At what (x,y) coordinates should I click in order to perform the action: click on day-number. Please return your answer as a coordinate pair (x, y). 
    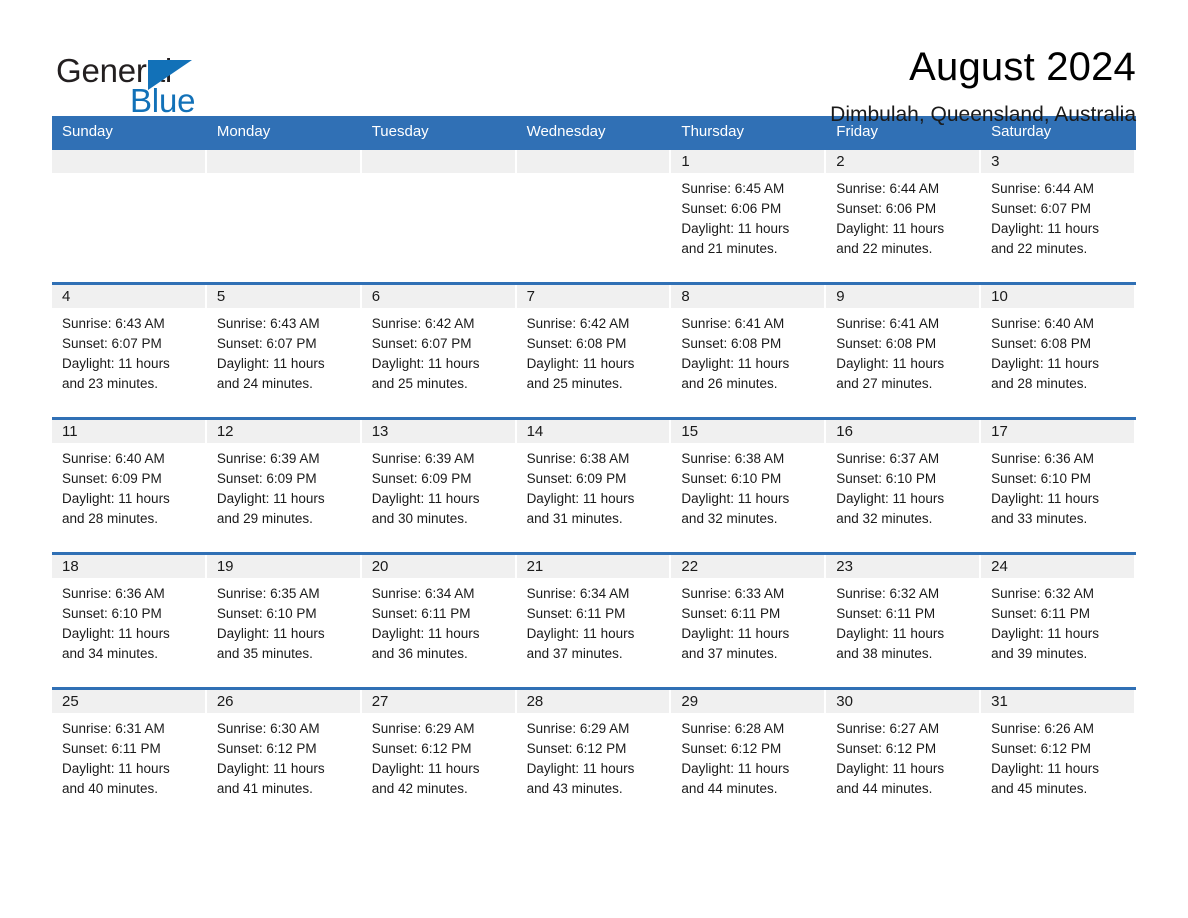
    Looking at the image, I should click on (439, 161).